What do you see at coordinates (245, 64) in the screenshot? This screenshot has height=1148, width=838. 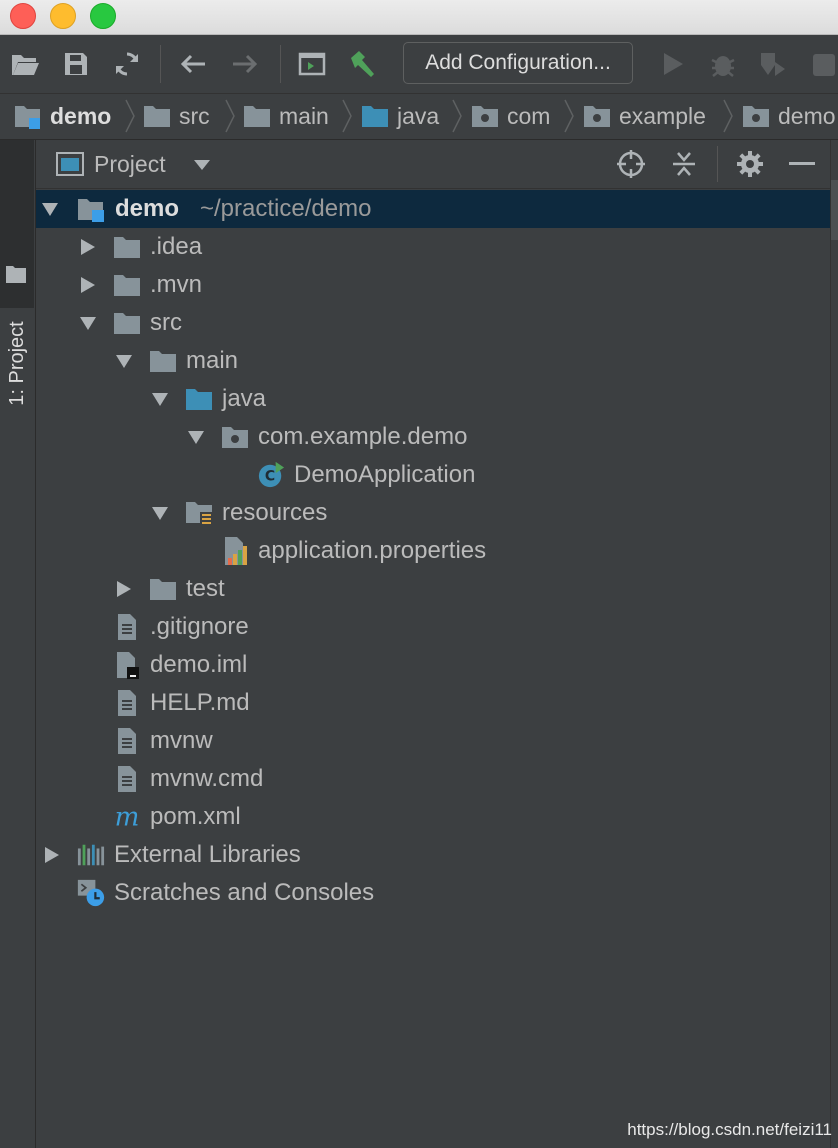 I see `forward-button` at bounding box center [245, 64].